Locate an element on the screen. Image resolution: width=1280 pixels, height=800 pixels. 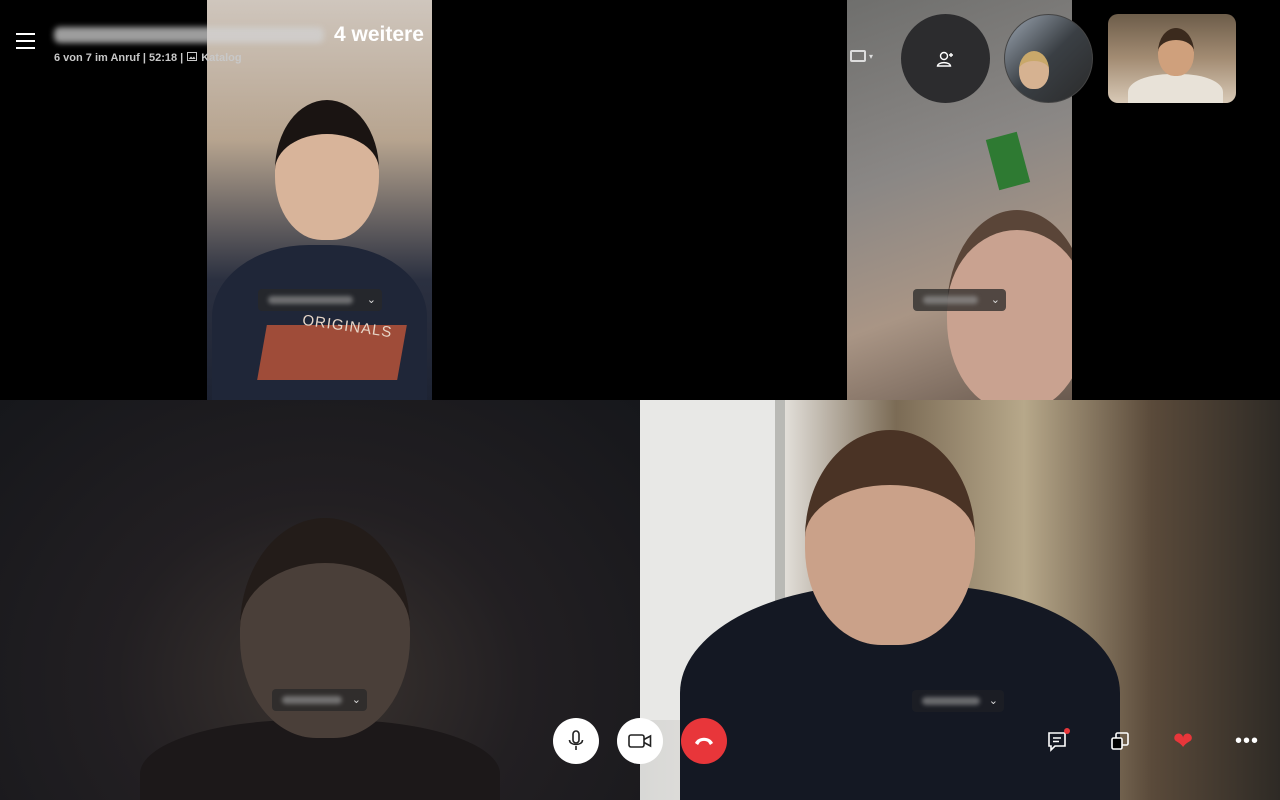
hang-up-button is located at coordinates (704, 741).